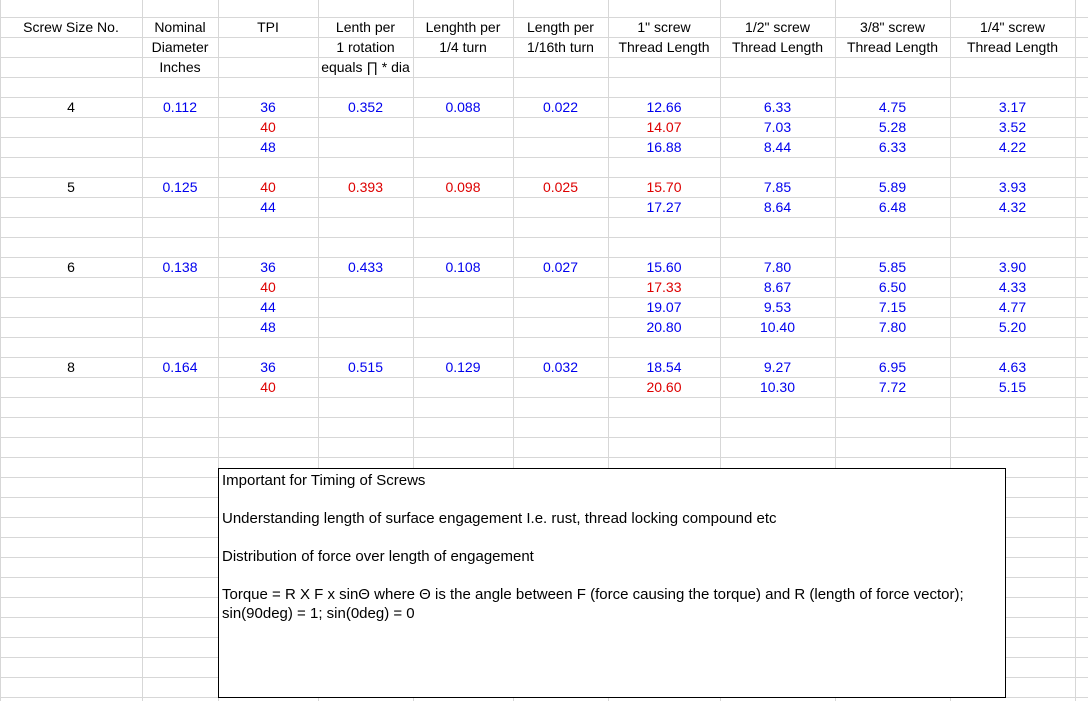 The height and width of the screenshot is (701, 1088). Describe the element at coordinates (463, 47) in the screenshot. I see `header-cell: 1/4 turn` at that location.